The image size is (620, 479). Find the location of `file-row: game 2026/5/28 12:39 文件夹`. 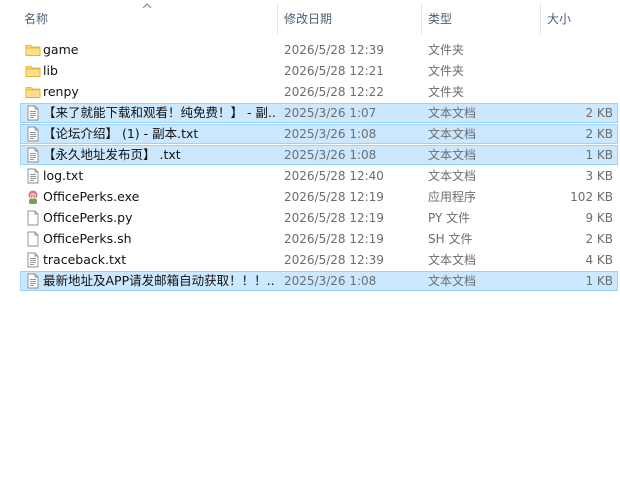

file-row: game 2026/5/28 12:39 文件夹 is located at coordinates (319, 50).